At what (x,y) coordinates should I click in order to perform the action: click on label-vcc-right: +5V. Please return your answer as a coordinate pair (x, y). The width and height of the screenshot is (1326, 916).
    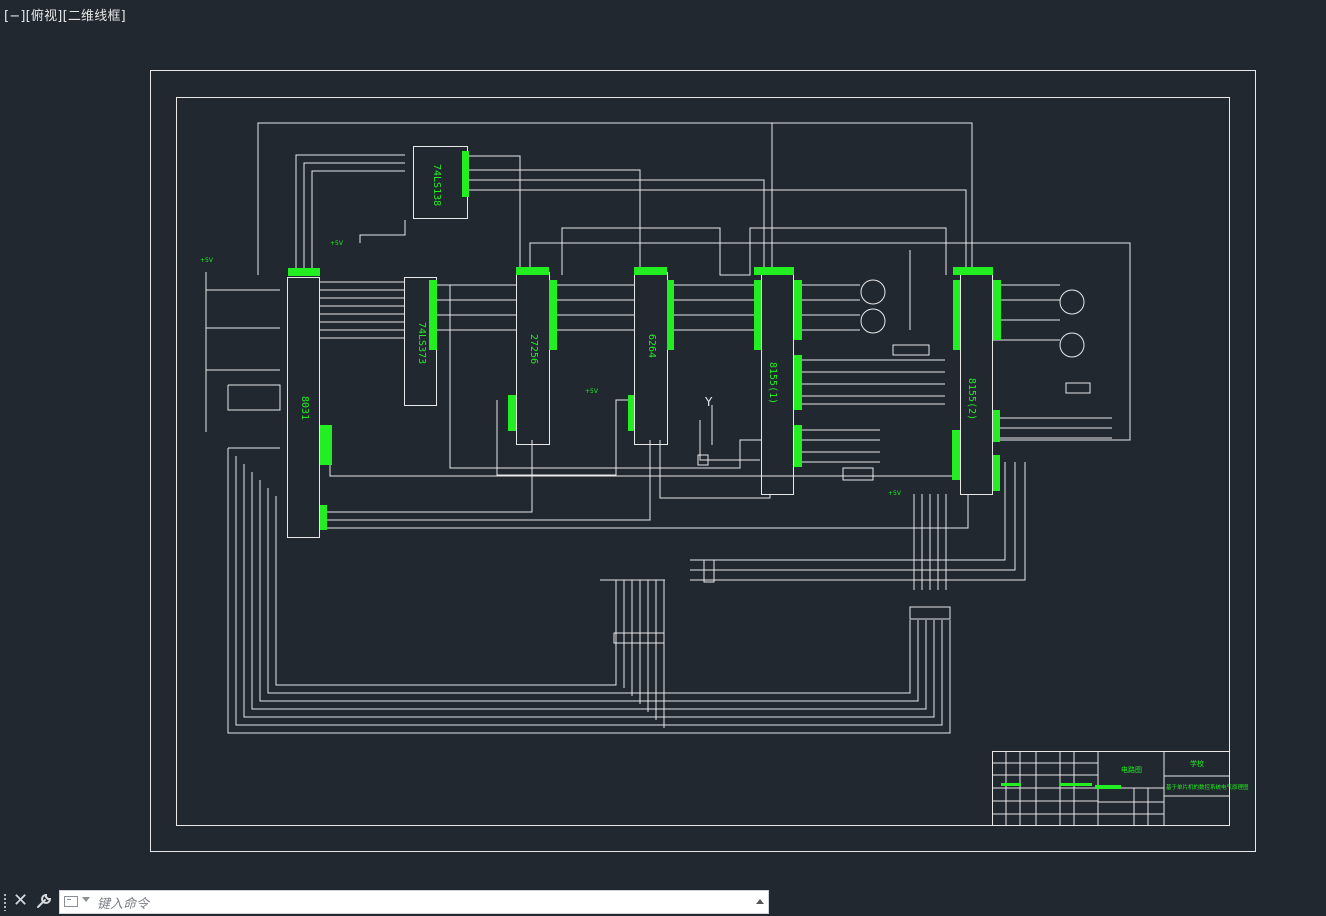
    Looking at the image, I should click on (895, 493).